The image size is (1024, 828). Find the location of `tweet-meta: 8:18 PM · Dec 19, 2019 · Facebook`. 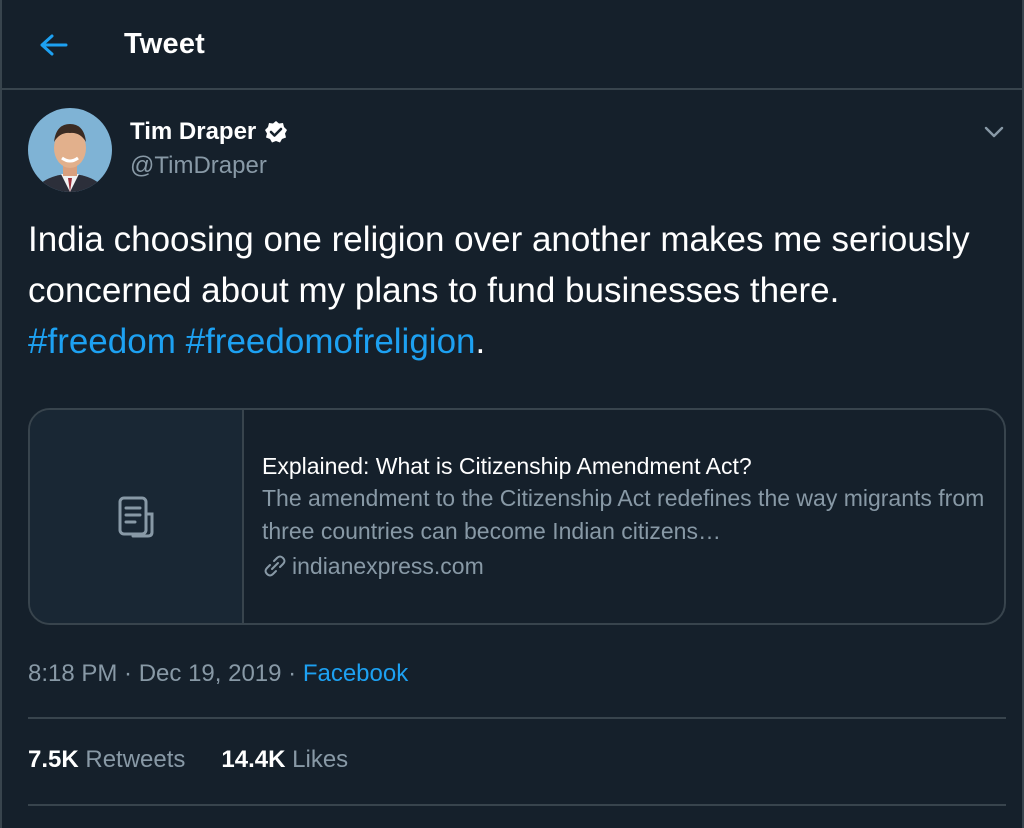

tweet-meta: 8:18 PM · Dec 19, 2019 · Facebook is located at coordinates (218, 674).